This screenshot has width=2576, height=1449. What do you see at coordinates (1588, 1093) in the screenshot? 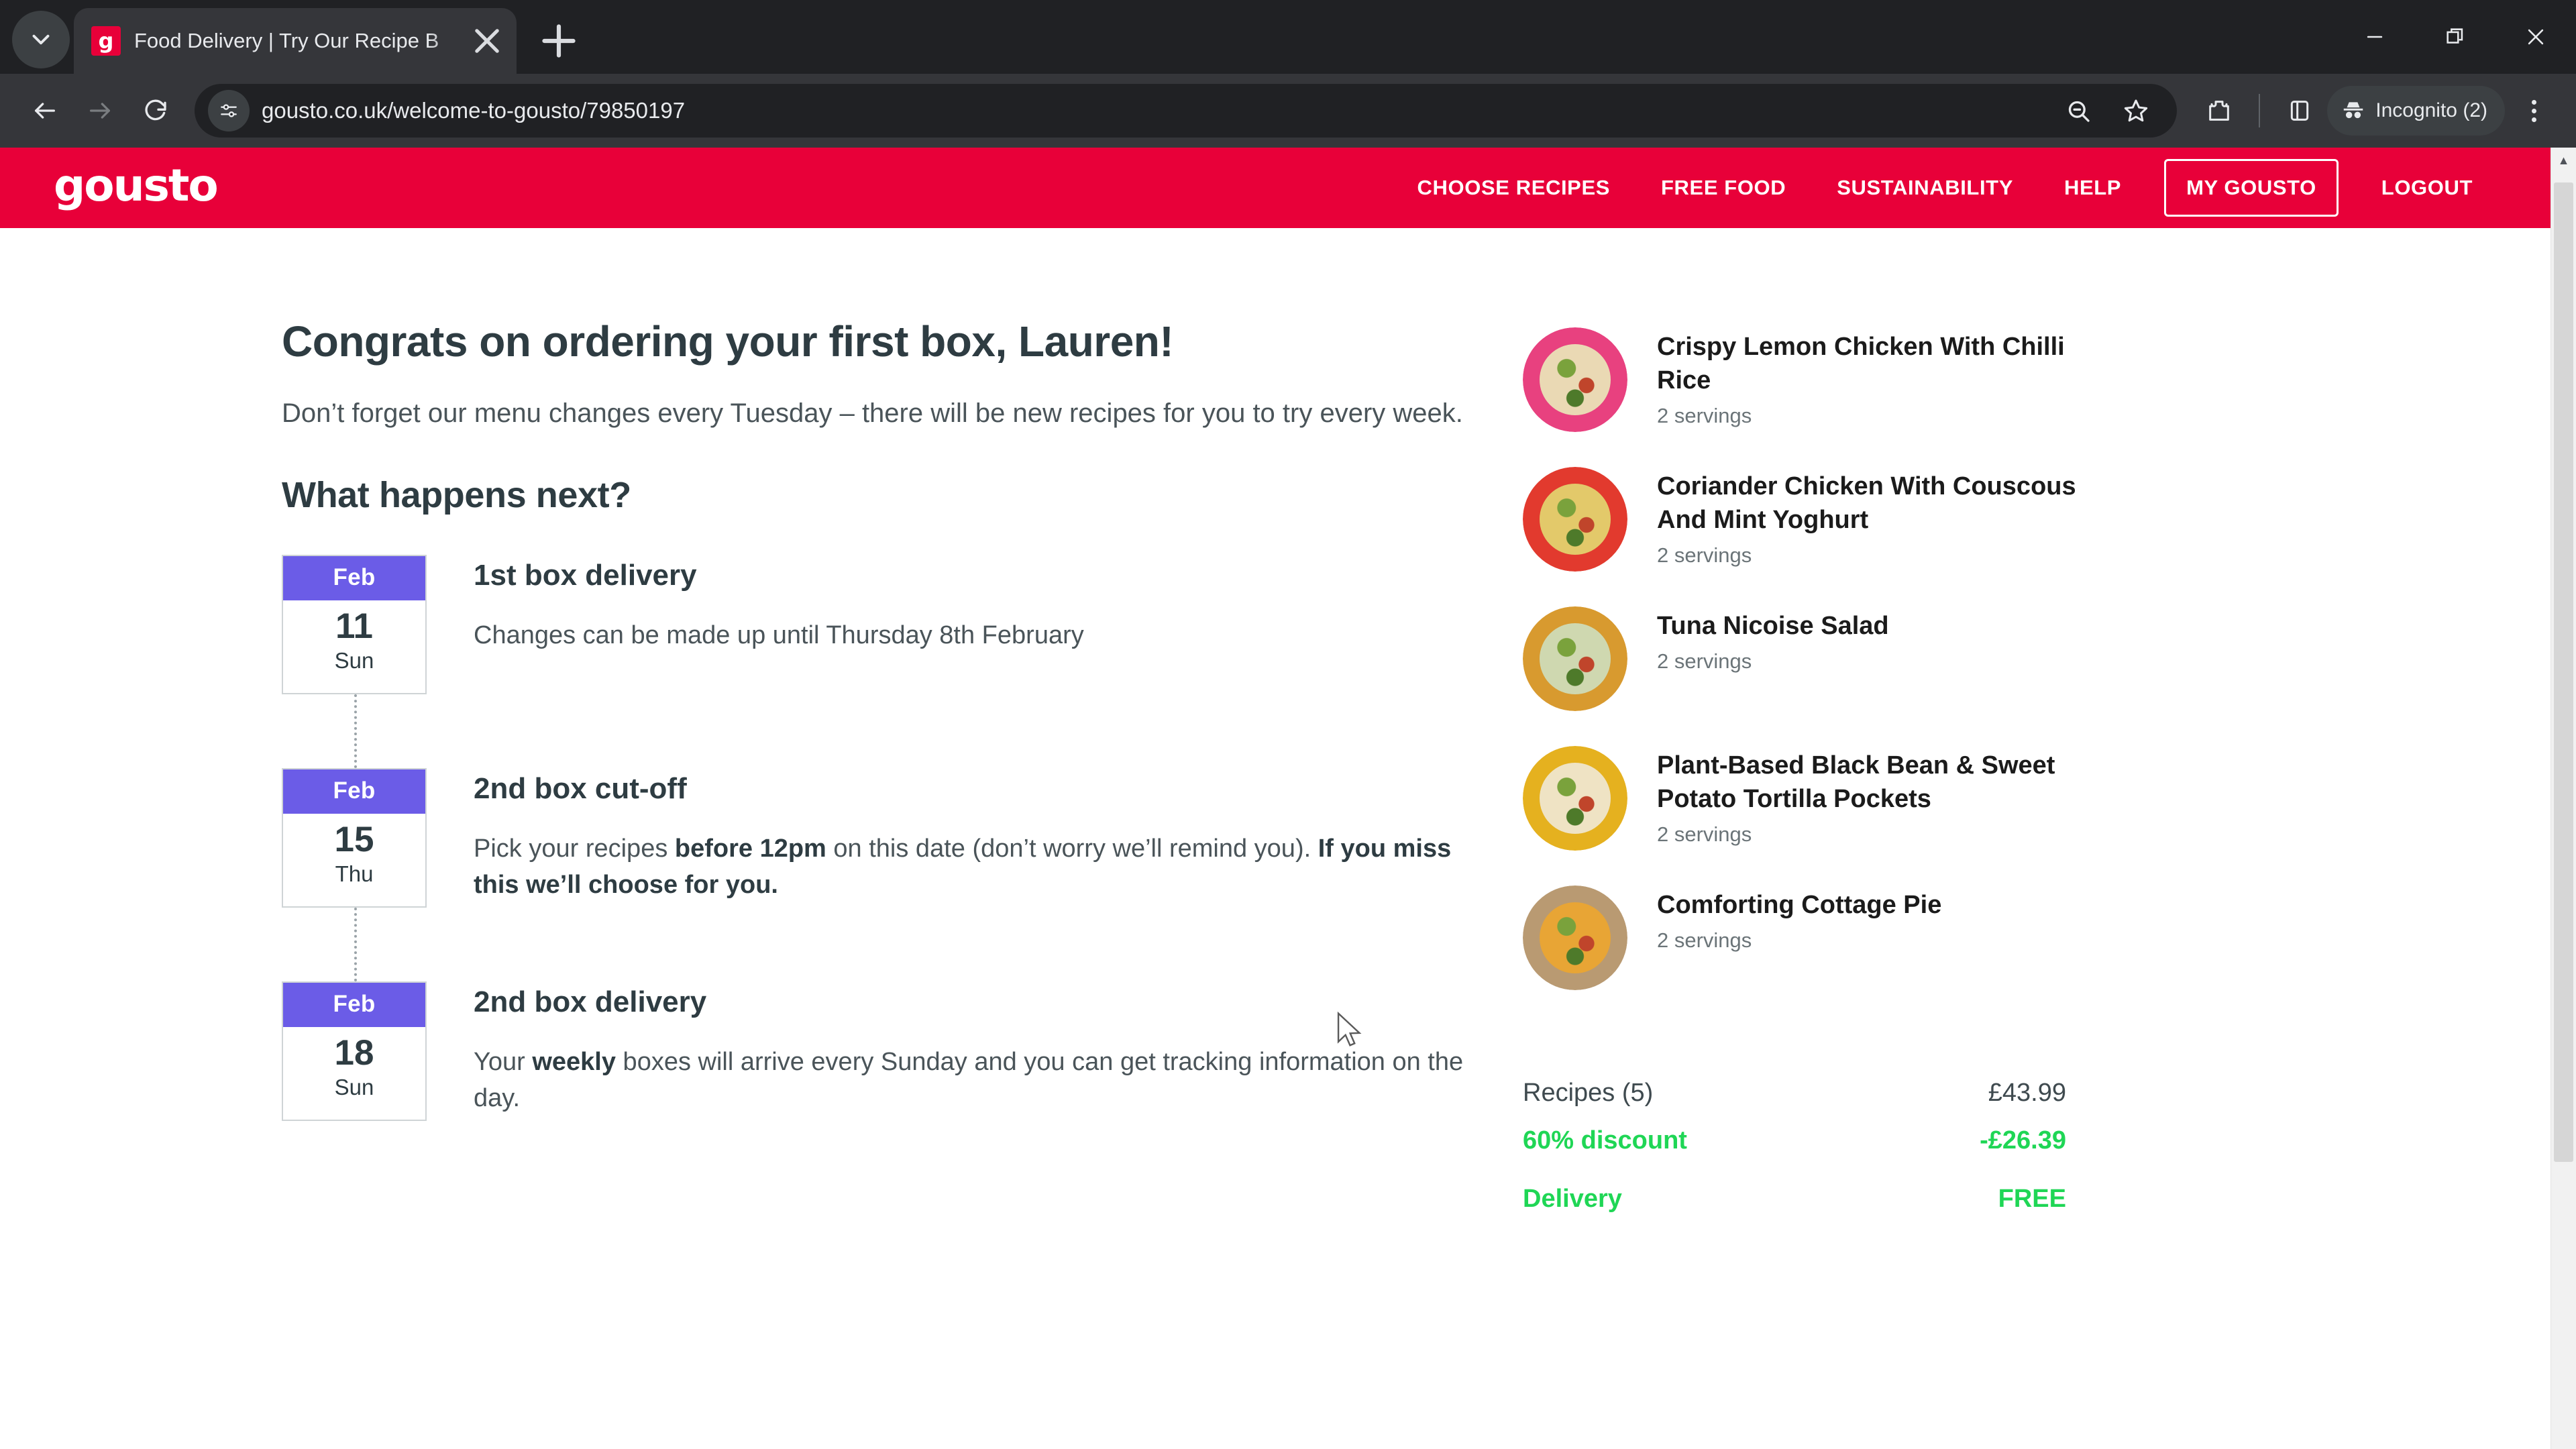
I see `summary-label: Recipes (5)` at bounding box center [1588, 1093].